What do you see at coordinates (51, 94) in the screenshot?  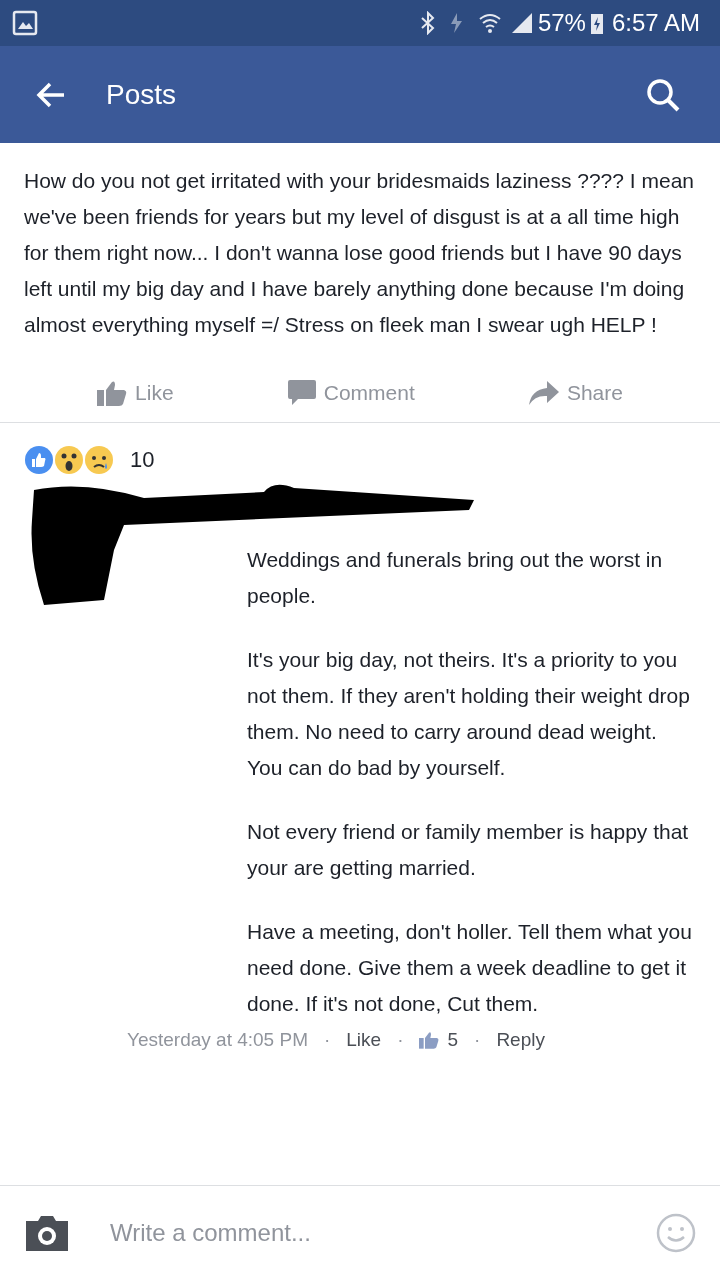 I see `back-arrow-icon` at bounding box center [51, 94].